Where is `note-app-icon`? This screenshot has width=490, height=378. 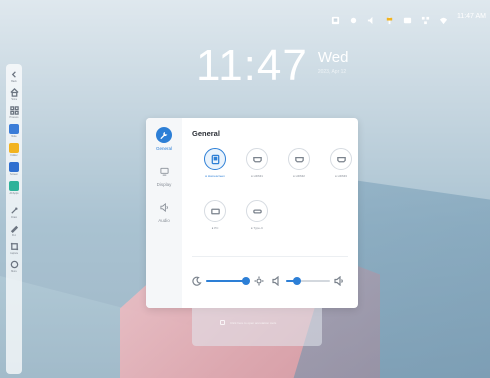
note-app-icon is located at coordinates (14, 129).